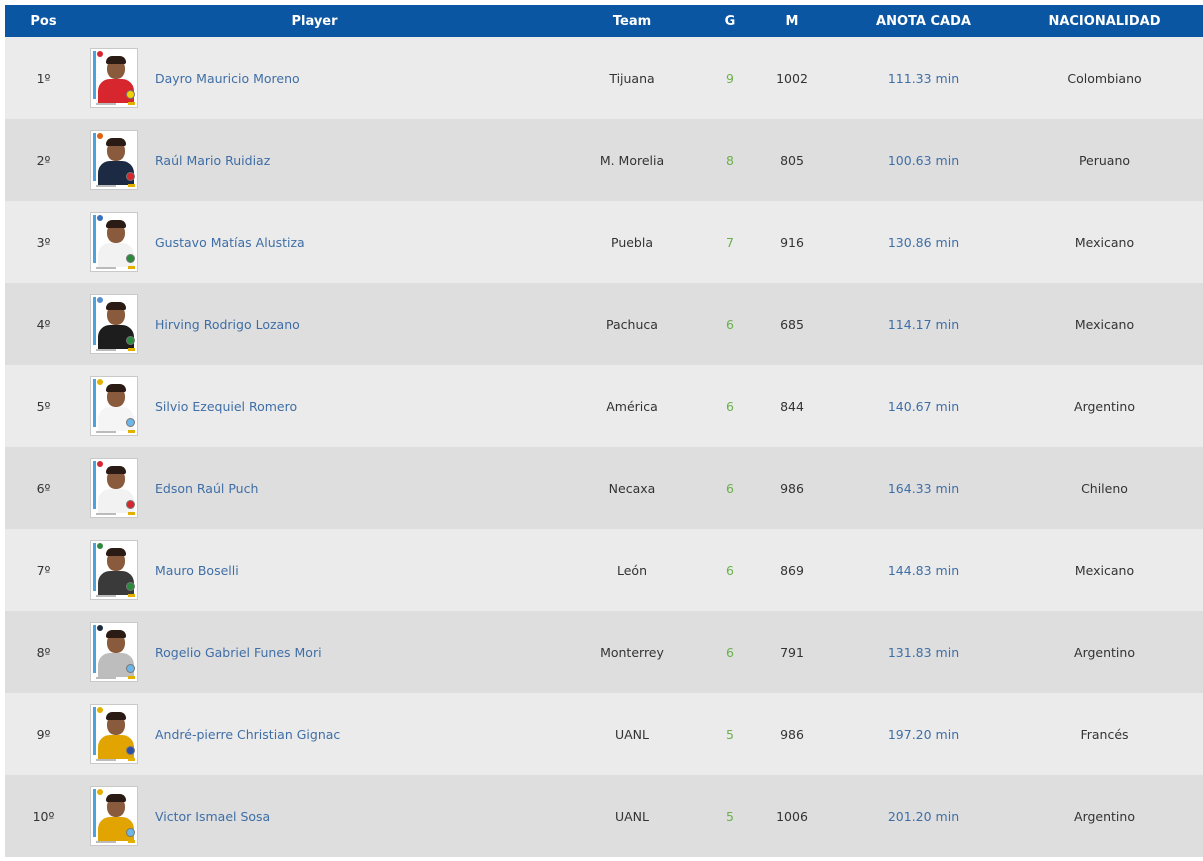 This screenshot has height=861, width=1203. I want to click on cell-player: Gustavo Matías Alustiza, so click(314, 242).